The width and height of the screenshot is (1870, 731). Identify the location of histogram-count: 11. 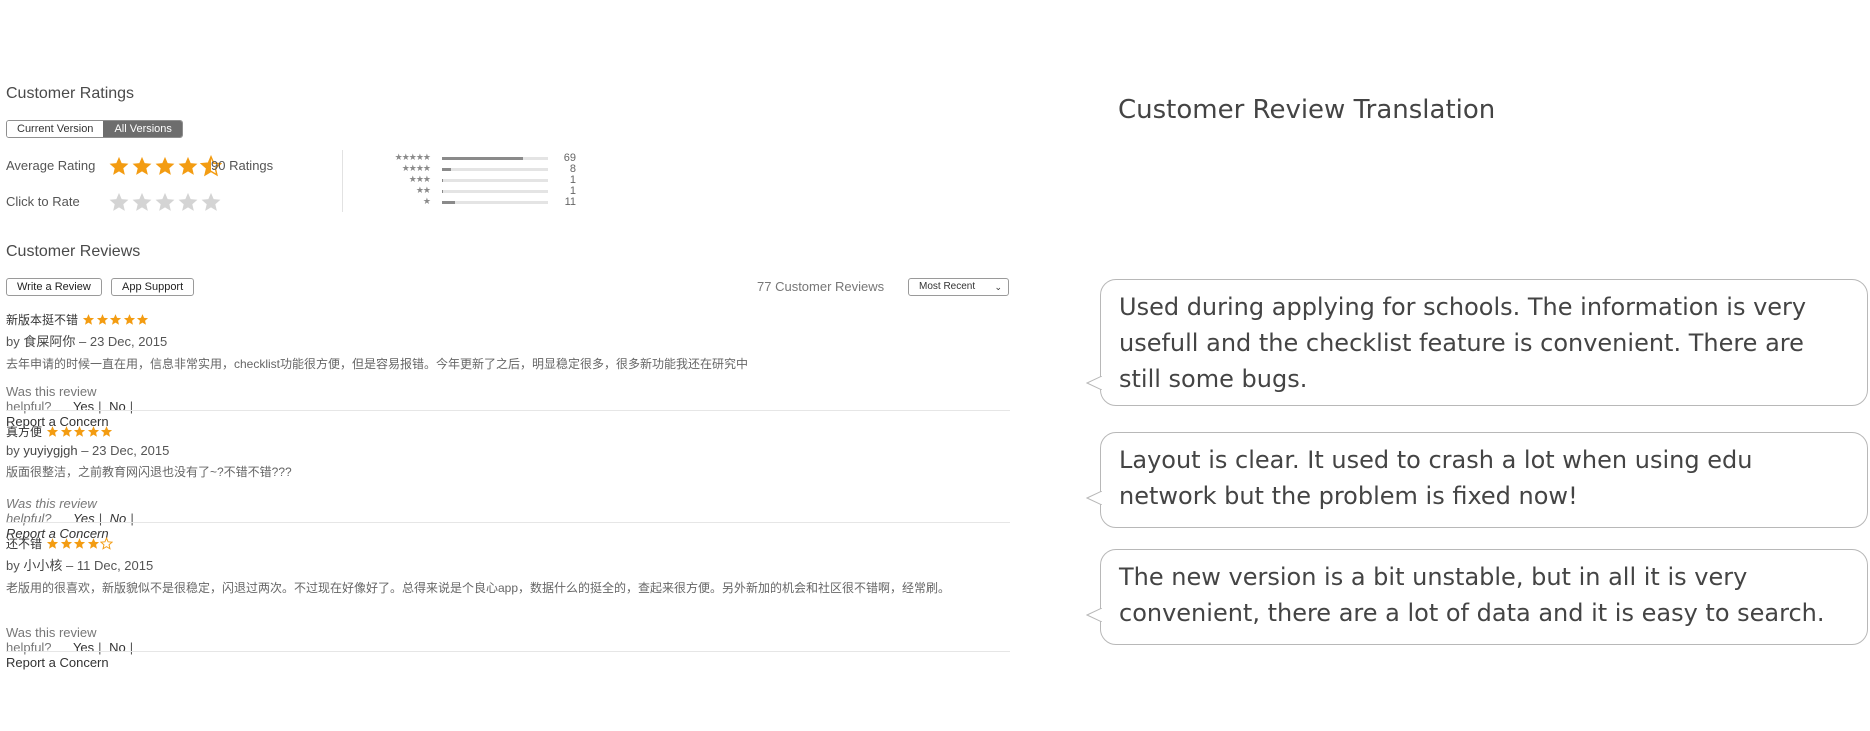
(570, 202).